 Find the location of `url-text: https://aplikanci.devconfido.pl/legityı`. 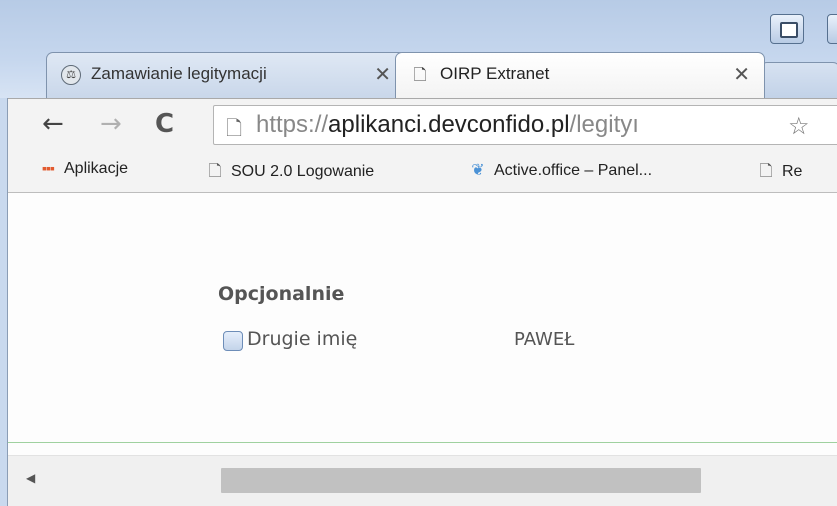

url-text: https://aplikanci.devconfido.pl/legityı is located at coordinates (447, 125).